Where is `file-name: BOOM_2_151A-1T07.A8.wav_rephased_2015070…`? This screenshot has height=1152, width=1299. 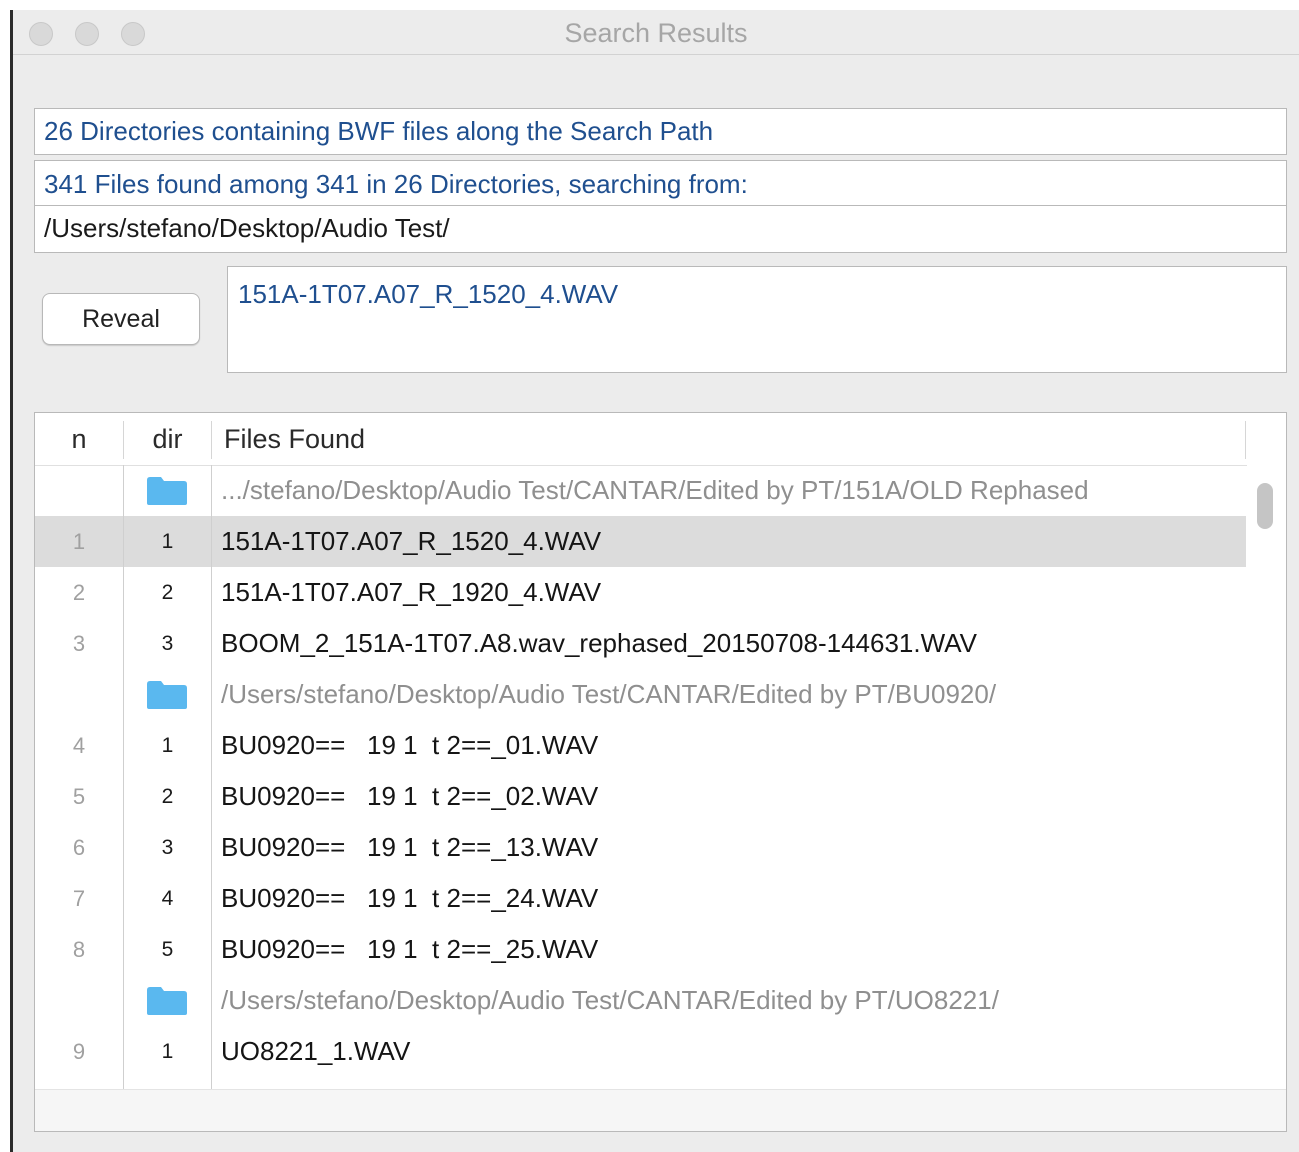
file-name: BOOM_2_151A-1T07.A8.wav_rephased_2015070… is located at coordinates (599, 643).